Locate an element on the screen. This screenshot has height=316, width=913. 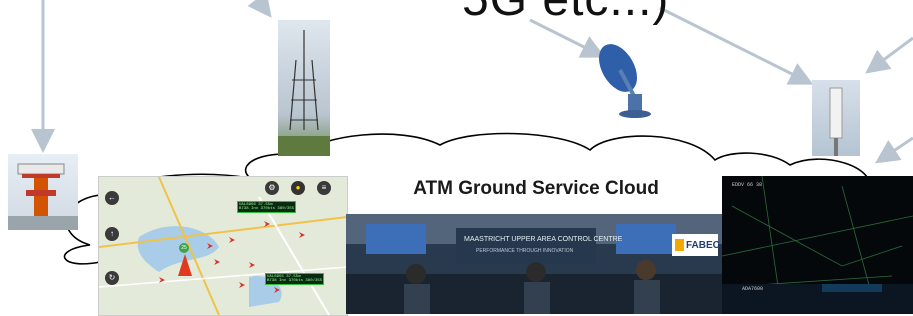
settings-icon: ⚙ is located at coordinates (272, 188).